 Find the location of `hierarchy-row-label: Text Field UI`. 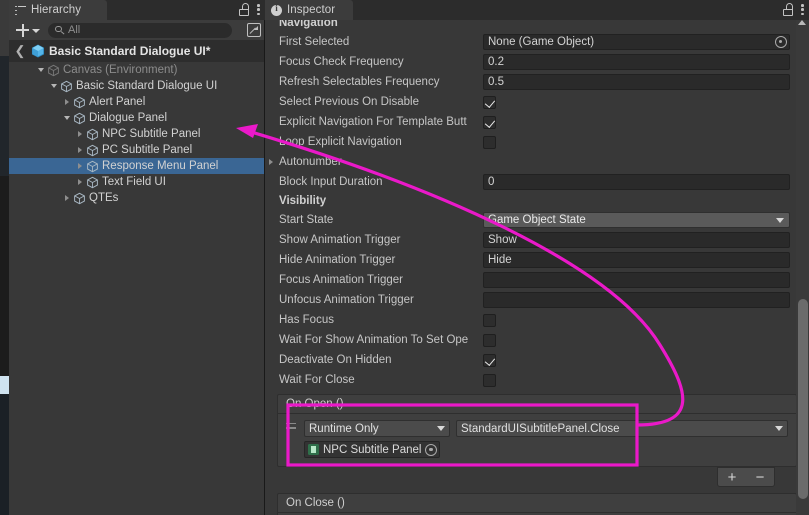

hierarchy-row-label: Text Field UI is located at coordinates (134, 182).